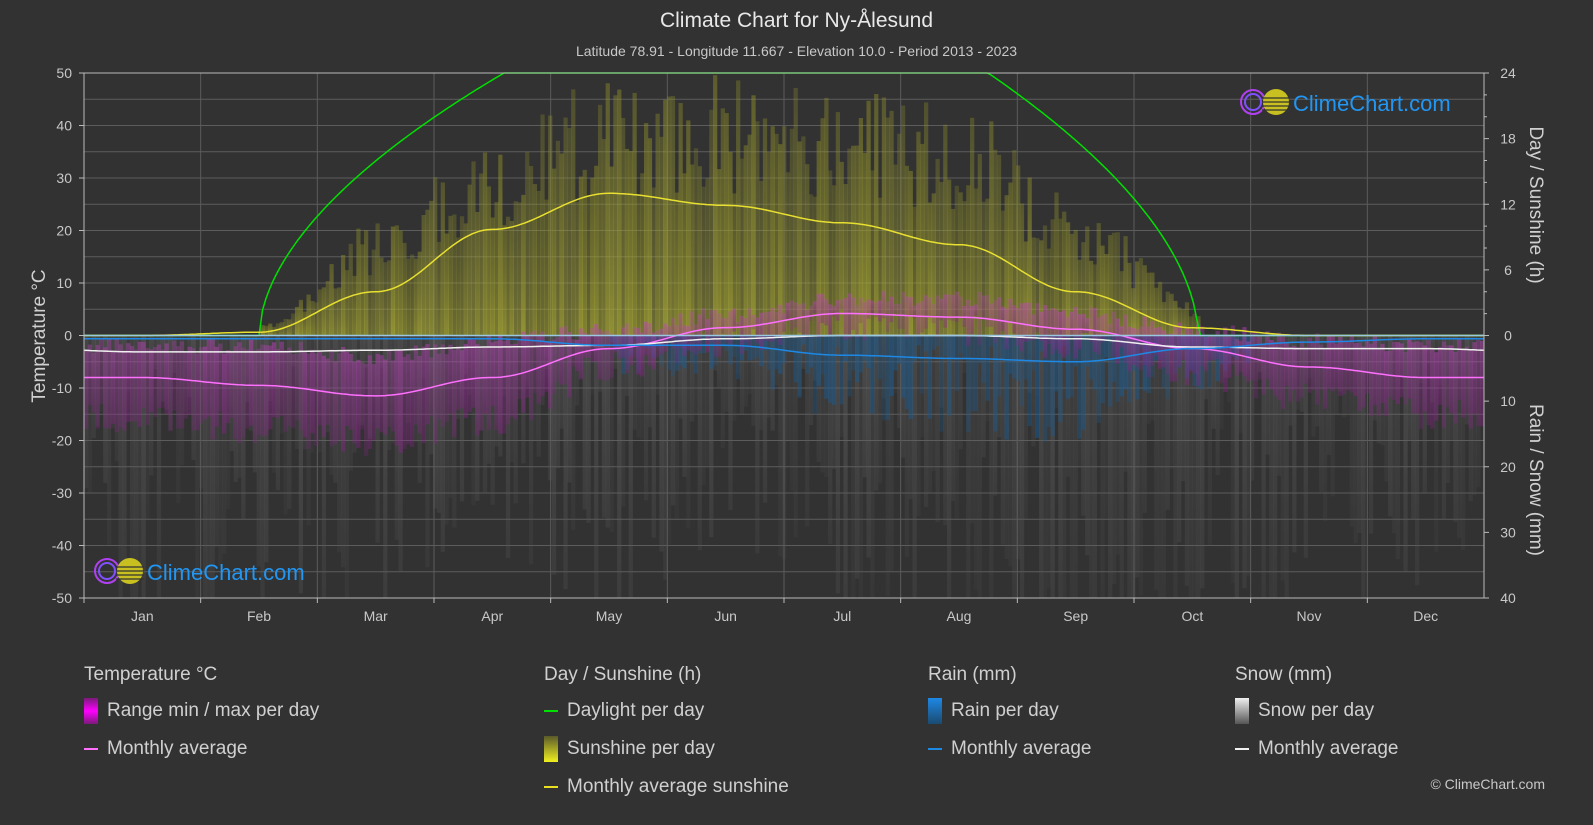  I want to click on legend-item-snow-avg: Monthly average, so click(1316, 749).